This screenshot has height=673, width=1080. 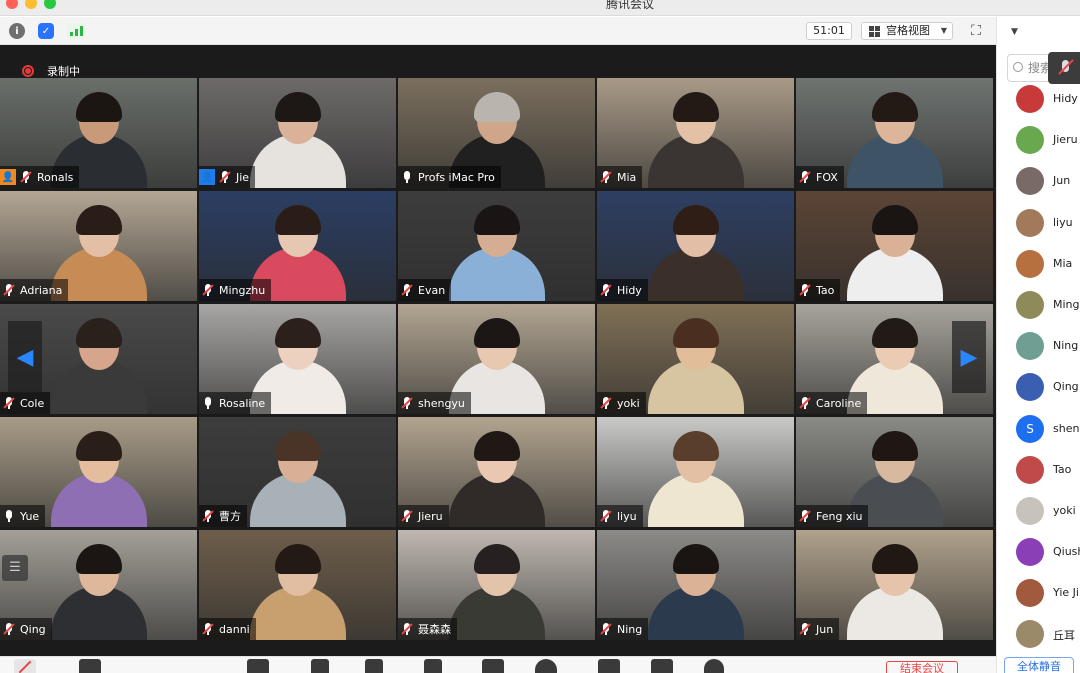 What do you see at coordinates (1038, 634) in the screenshot?
I see `participant-list-item: 丘耳` at bounding box center [1038, 634].